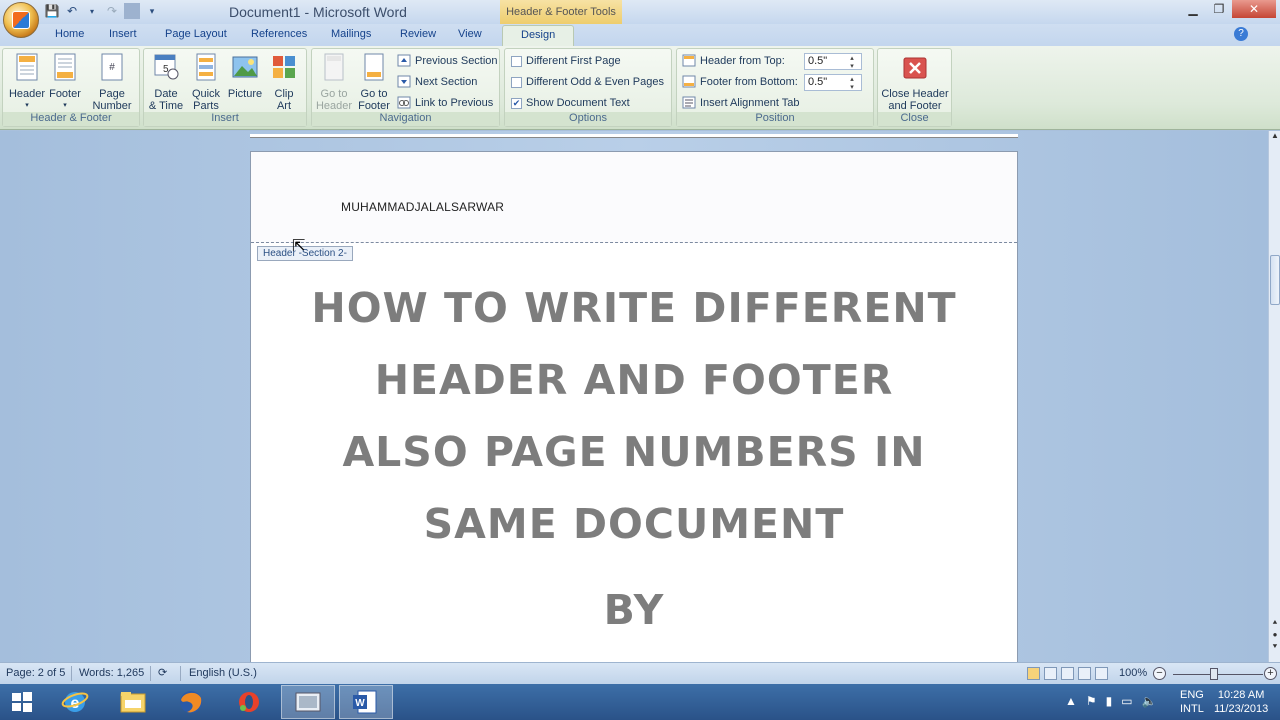  Describe the element at coordinates (1071, 701) in the screenshot. I see `show-hidden-icons-icon: ▲` at that location.